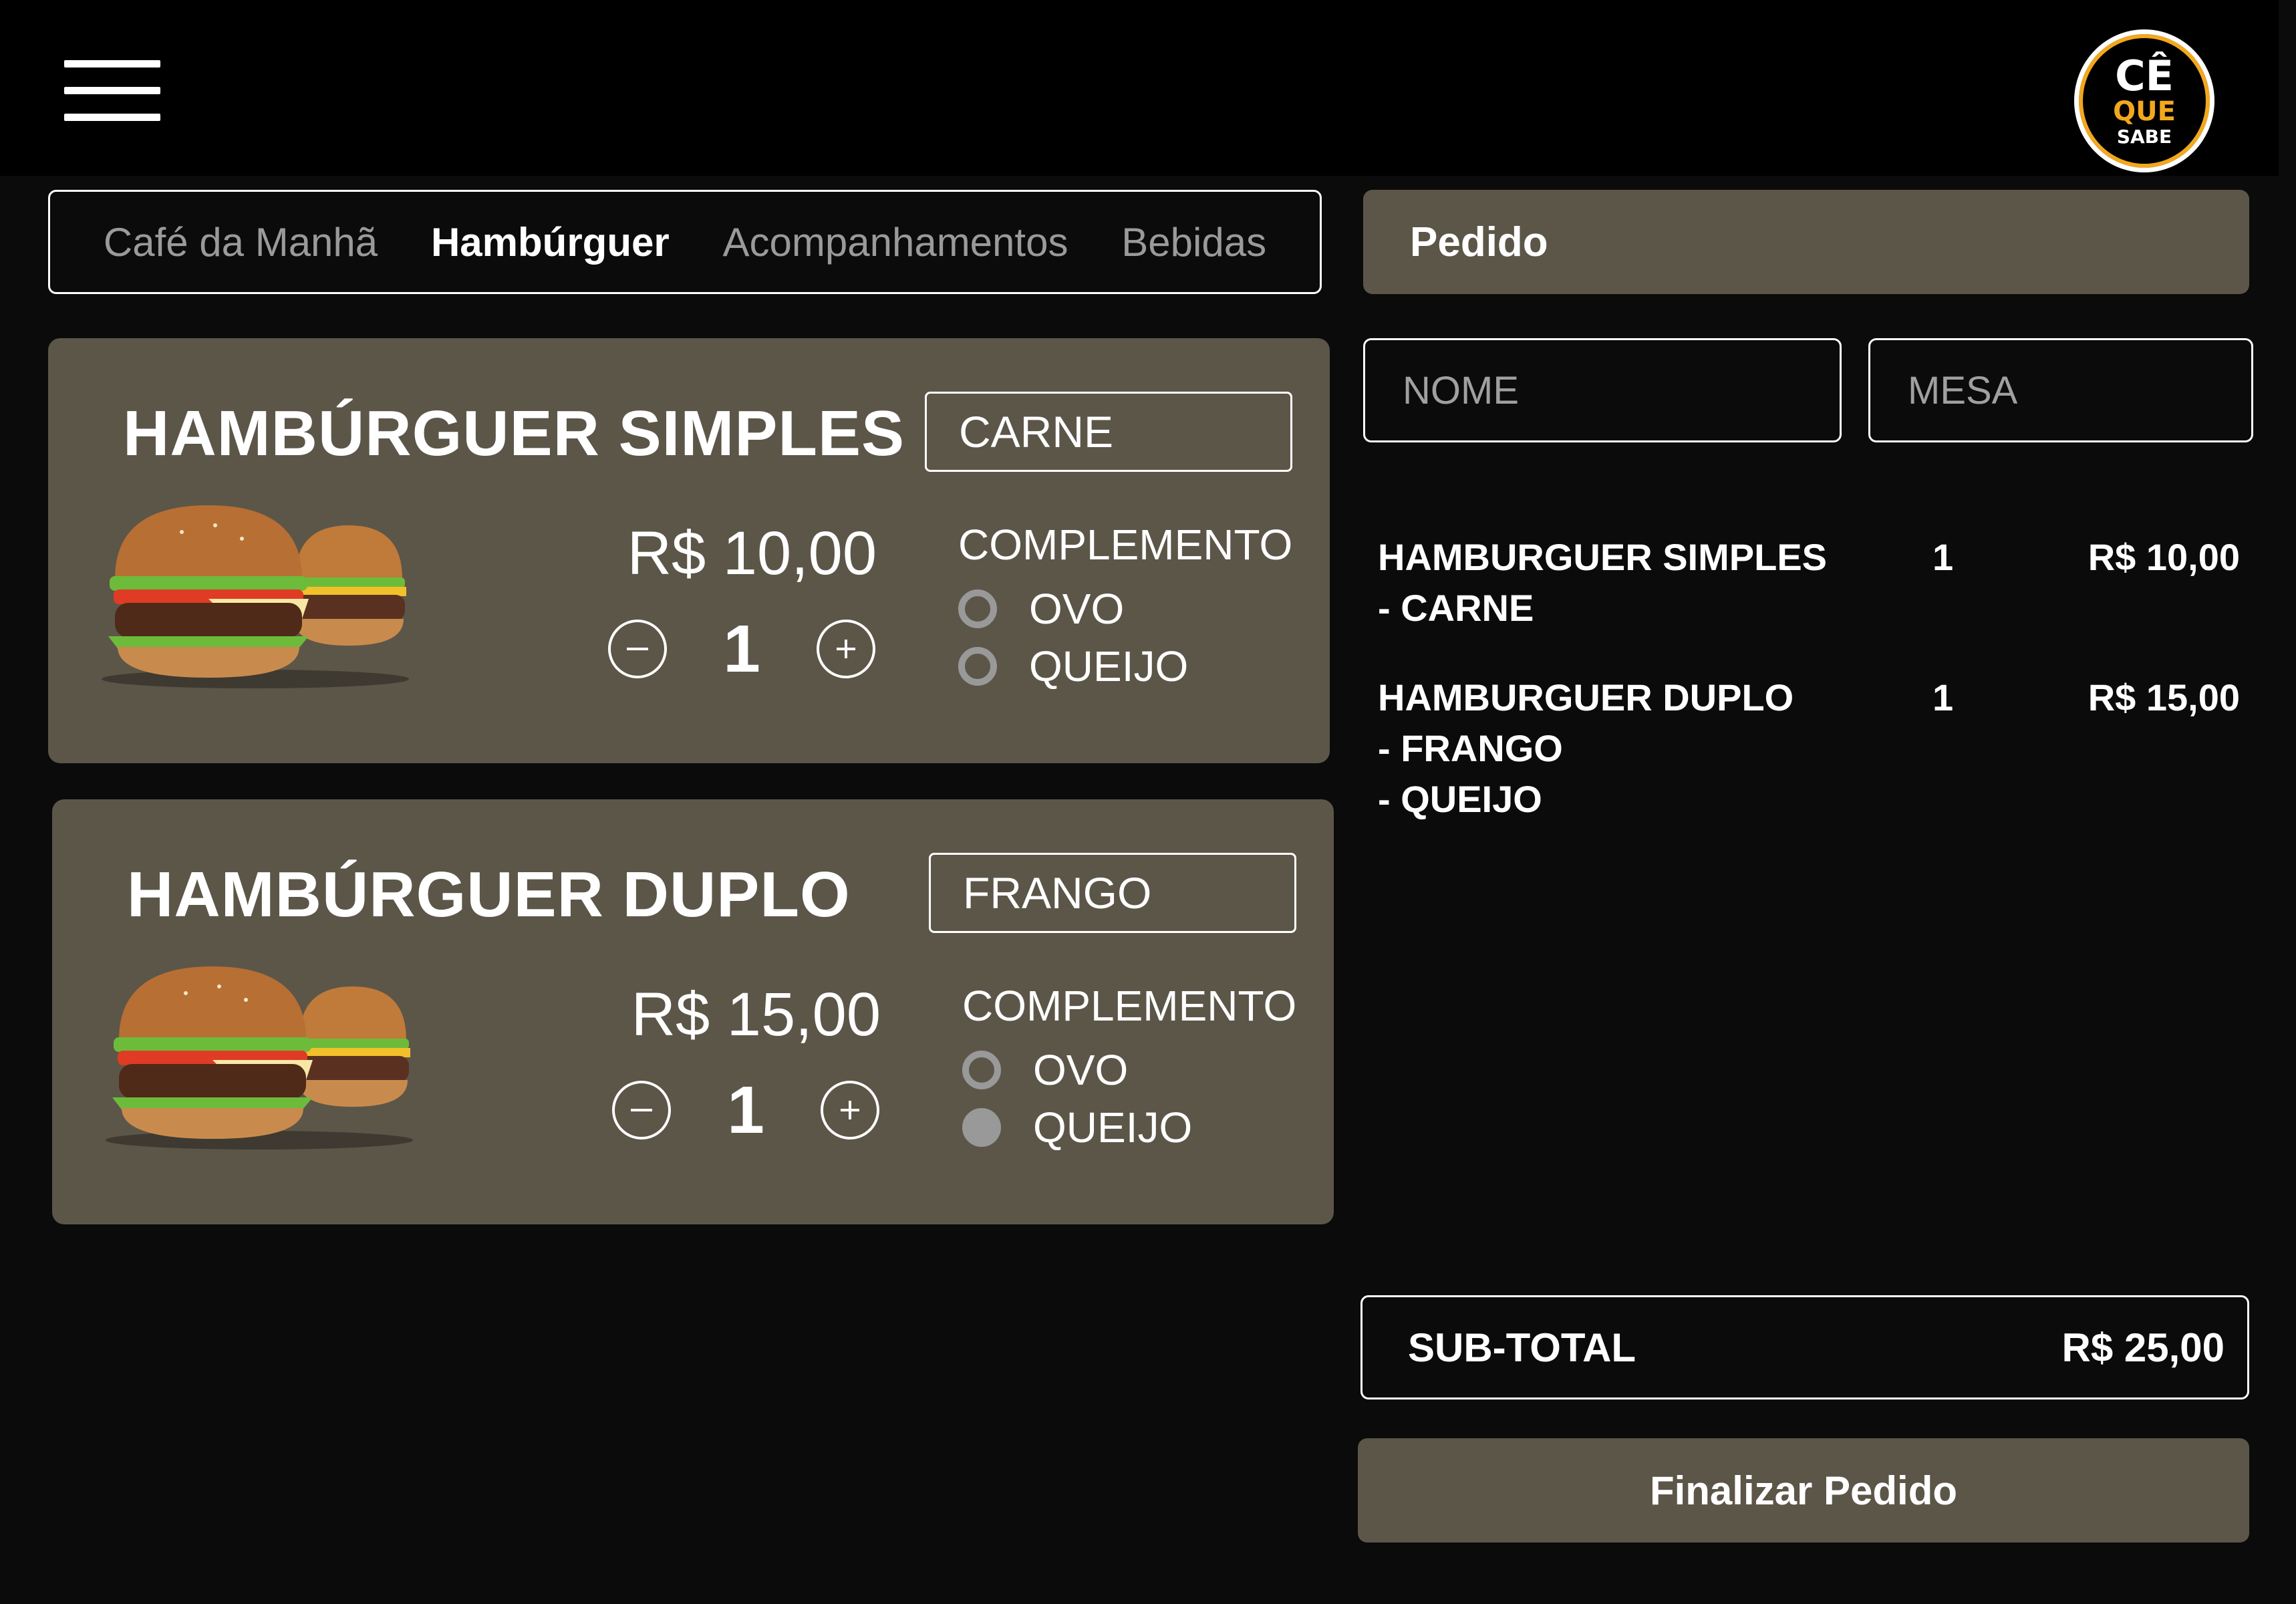 Image resolution: width=2296 pixels, height=1604 pixels. I want to click on order-item-line: HAMBURGUER SIMPLES, so click(1603, 557).